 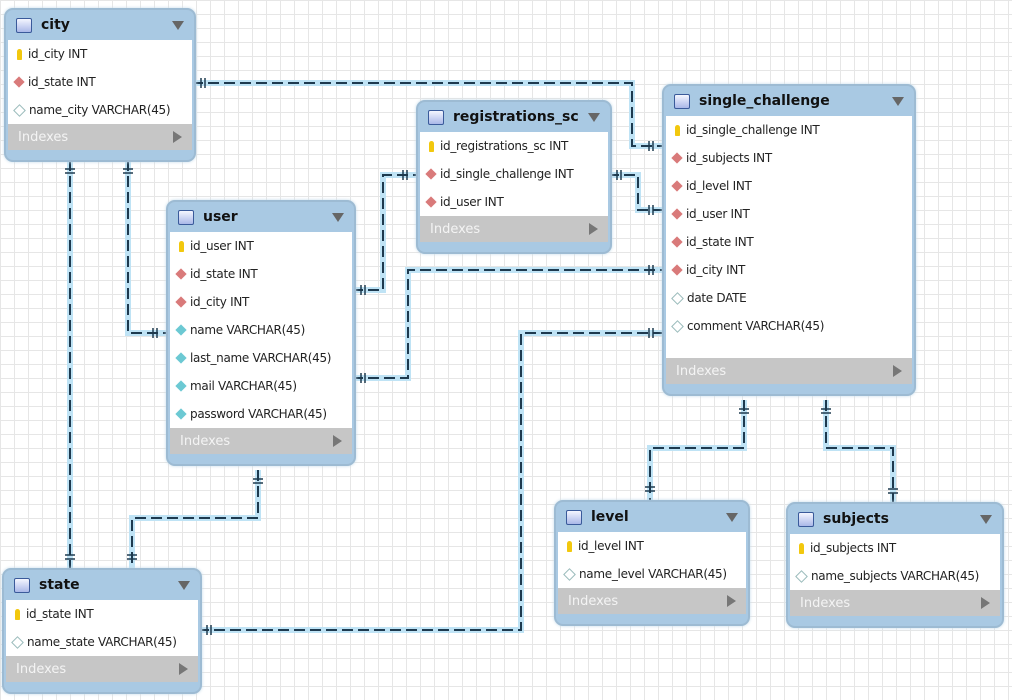 I want to click on table-header: level, so click(x=652, y=517).